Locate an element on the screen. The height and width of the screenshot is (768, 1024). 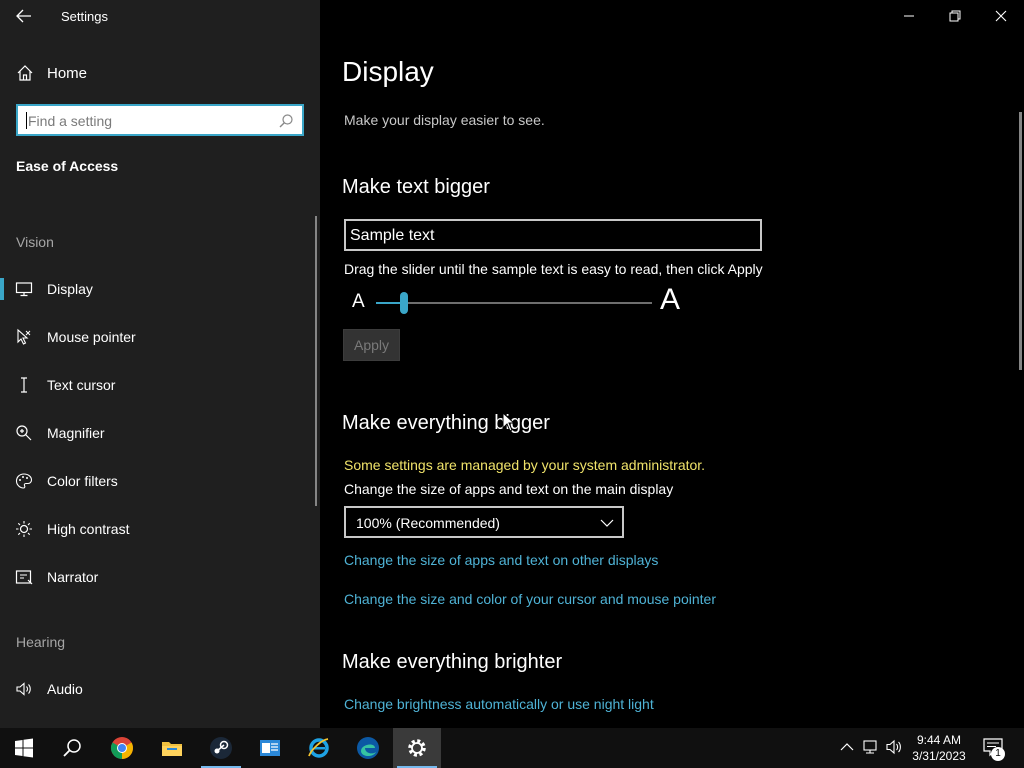
sidebar-item-color-filters: Color filters is located at coordinates (158, 481).